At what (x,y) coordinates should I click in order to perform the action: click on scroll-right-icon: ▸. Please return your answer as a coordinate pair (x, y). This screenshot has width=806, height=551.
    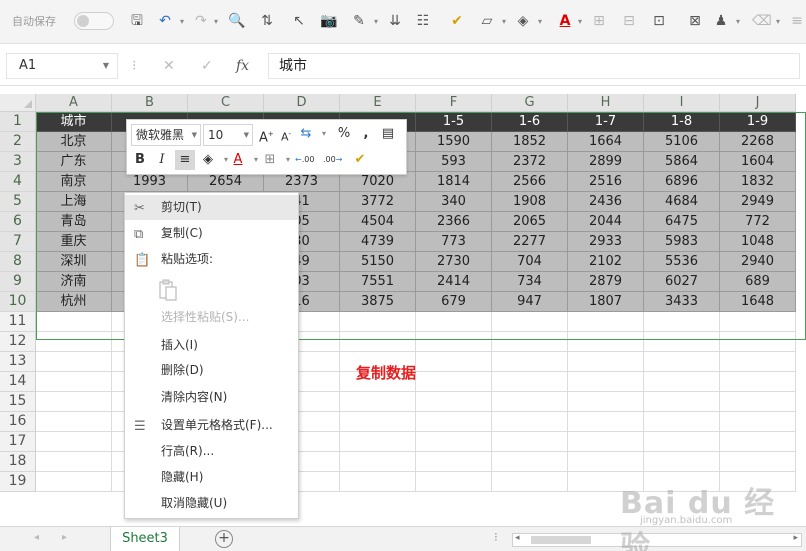
    Looking at the image, I should click on (795, 538).